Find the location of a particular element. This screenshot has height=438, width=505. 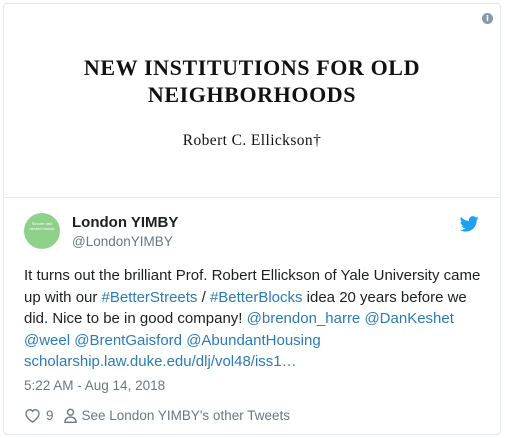

mention-dankeshet: @DanKeshet is located at coordinates (408, 318).